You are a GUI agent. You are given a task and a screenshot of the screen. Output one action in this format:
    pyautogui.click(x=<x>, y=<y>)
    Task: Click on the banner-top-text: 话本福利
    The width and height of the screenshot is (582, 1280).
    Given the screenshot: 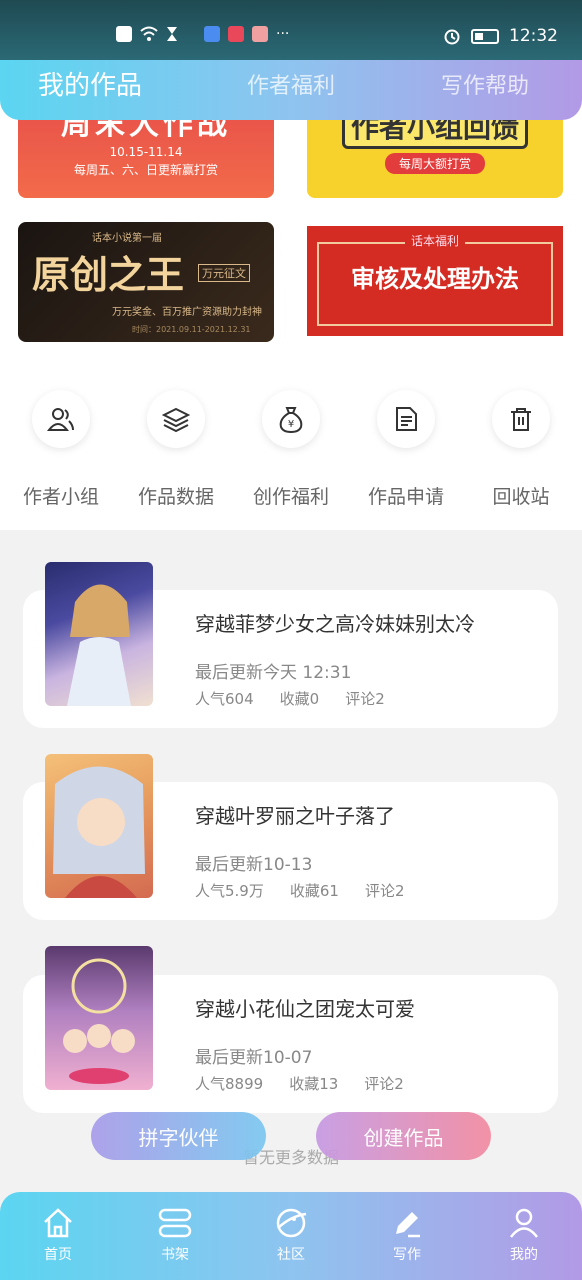 What is the action you would take?
    pyautogui.click(x=434, y=240)
    